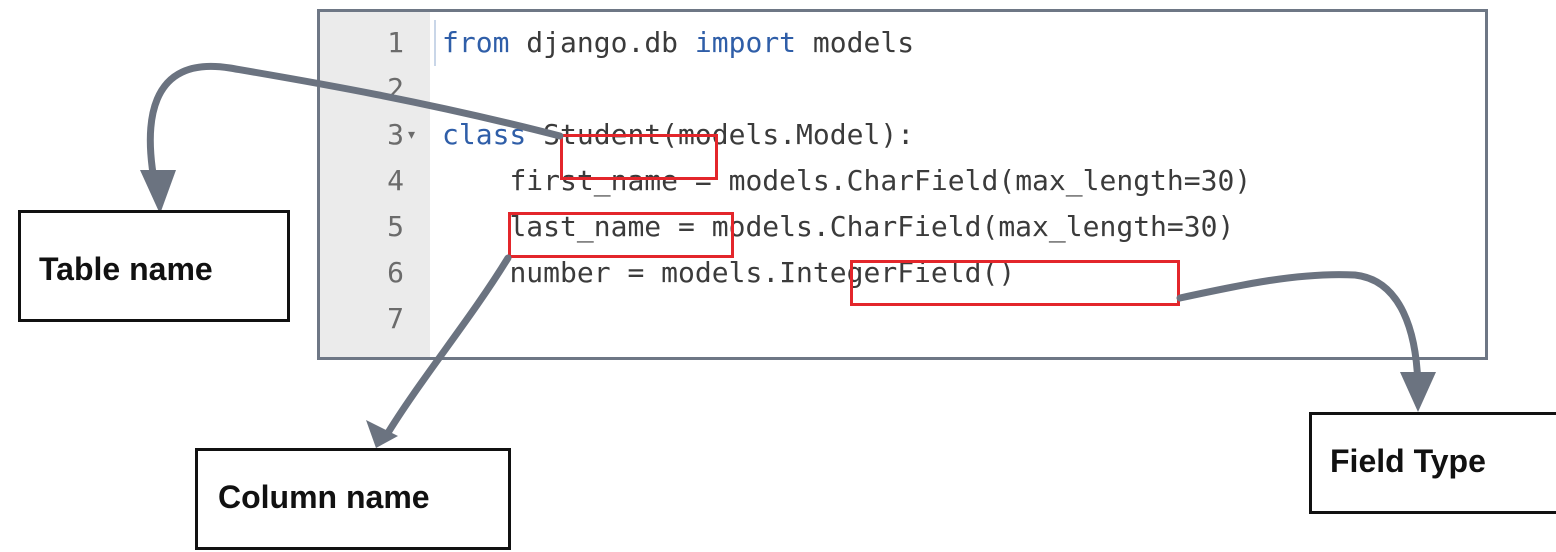 This screenshot has width=1556, height=552. What do you see at coordinates (324, 497) in the screenshot?
I see `column-name-label: Column name` at bounding box center [324, 497].